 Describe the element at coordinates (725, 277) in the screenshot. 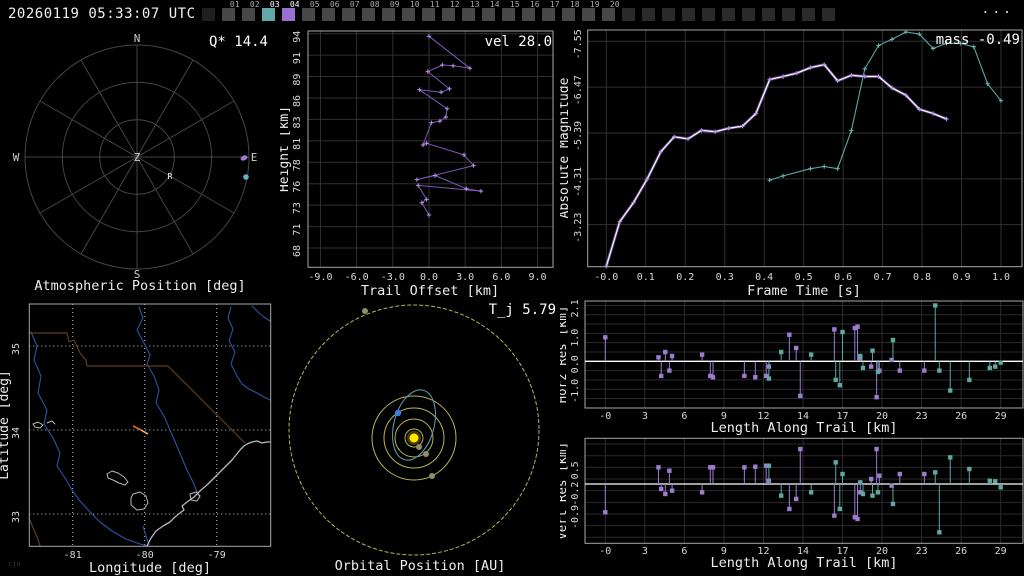

I see `svg-text: 0.3` at that location.